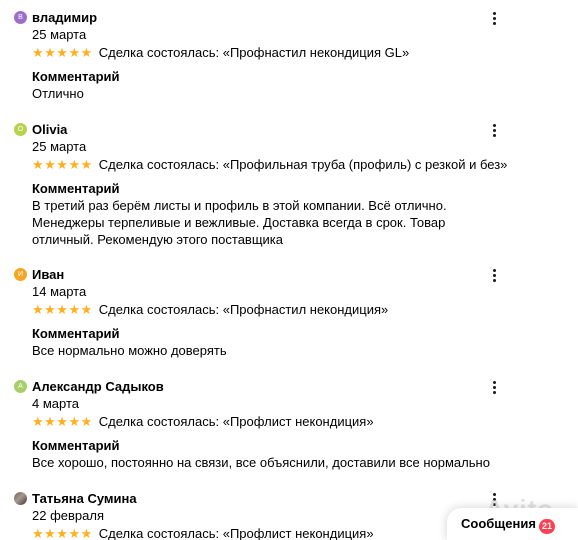  Describe the element at coordinates (20, 386) in the screenshot. I see `avatar: А` at that location.